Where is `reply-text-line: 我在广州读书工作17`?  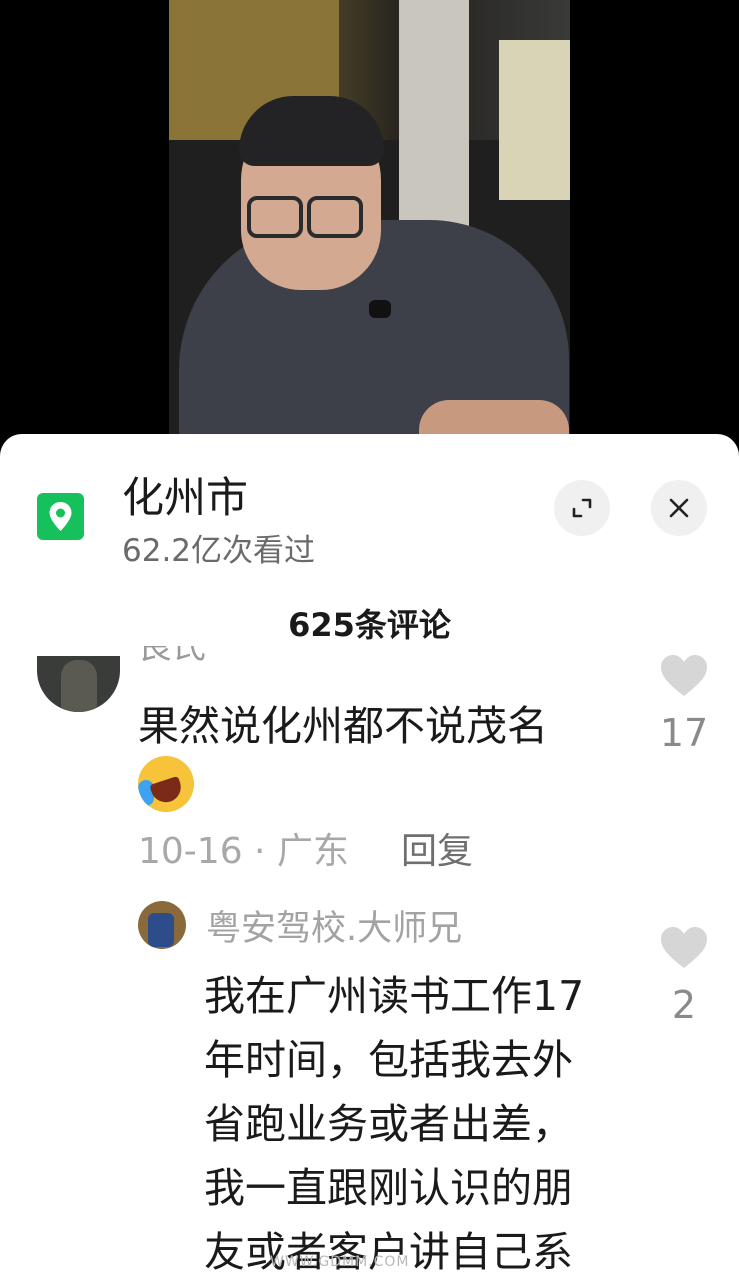
reply-text-line: 我在广州读书工作17 is located at coordinates (394, 996).